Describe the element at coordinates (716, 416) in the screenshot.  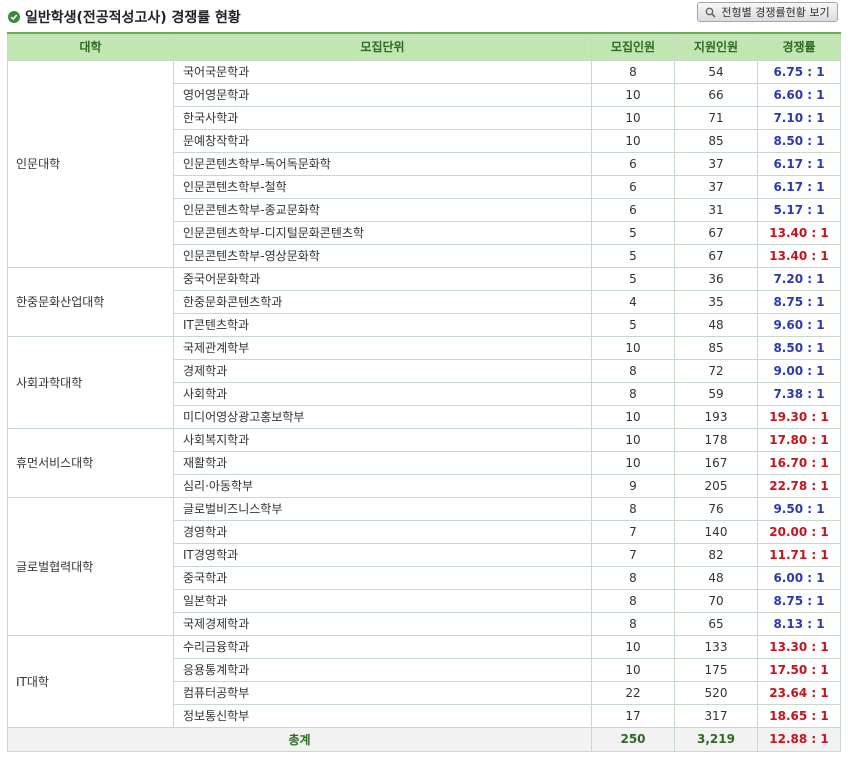
I see `applicants-cell: 193` at that location.